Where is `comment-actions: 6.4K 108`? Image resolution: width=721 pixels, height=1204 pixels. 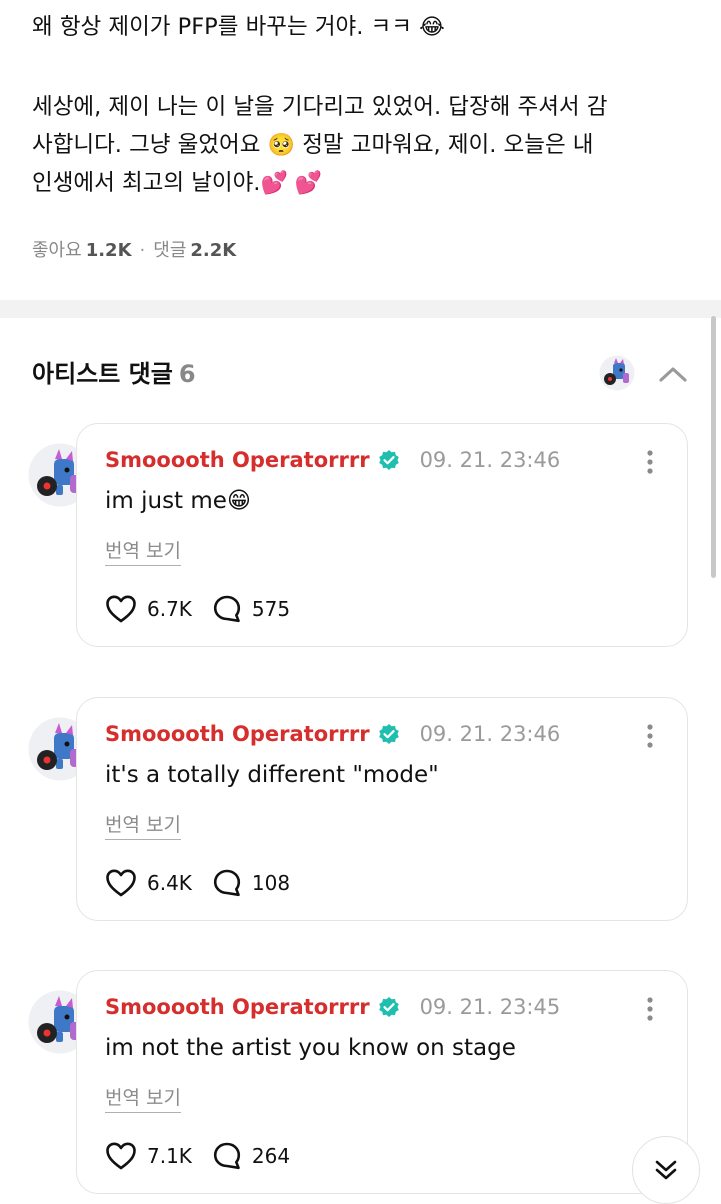
comment-actions: 6.4K 108 is located at coordinates (197, 883).